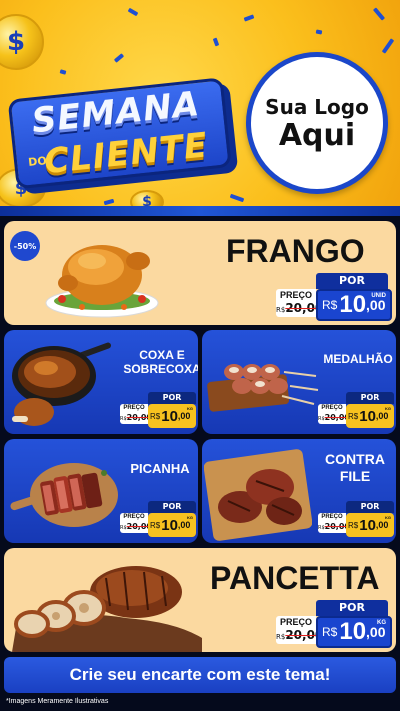  I want to click on header-divider, so click(200, 211).